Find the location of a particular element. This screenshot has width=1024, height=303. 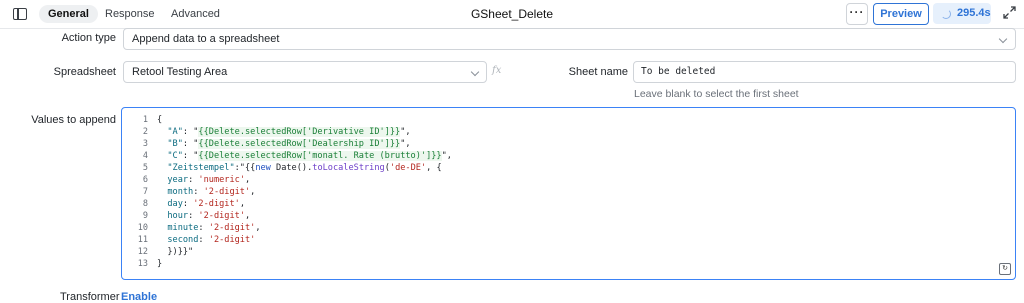

format-code-icon: ↻ is located at coordinates (1005, 269).